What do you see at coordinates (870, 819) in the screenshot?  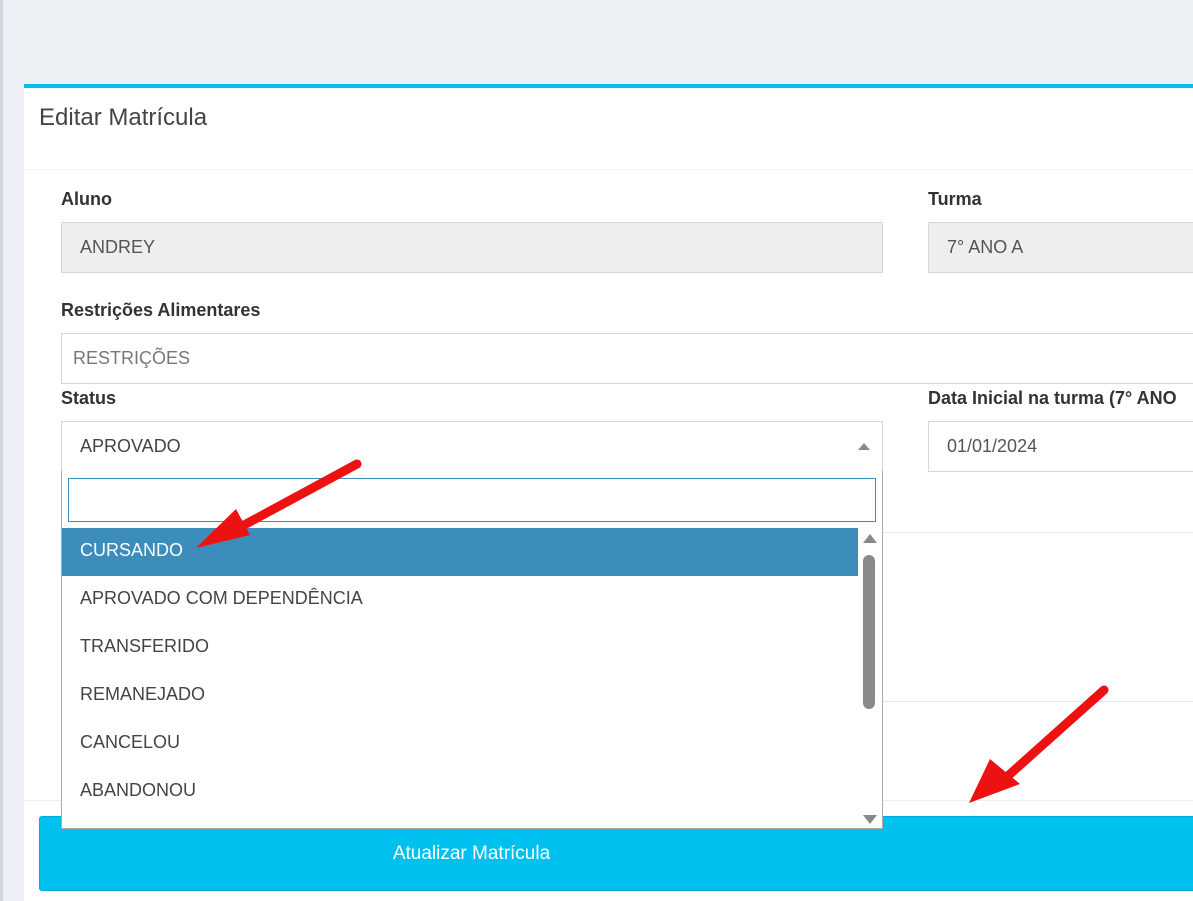 I see `scroll-down-arrow-icon` at bounding box center [870, 819].